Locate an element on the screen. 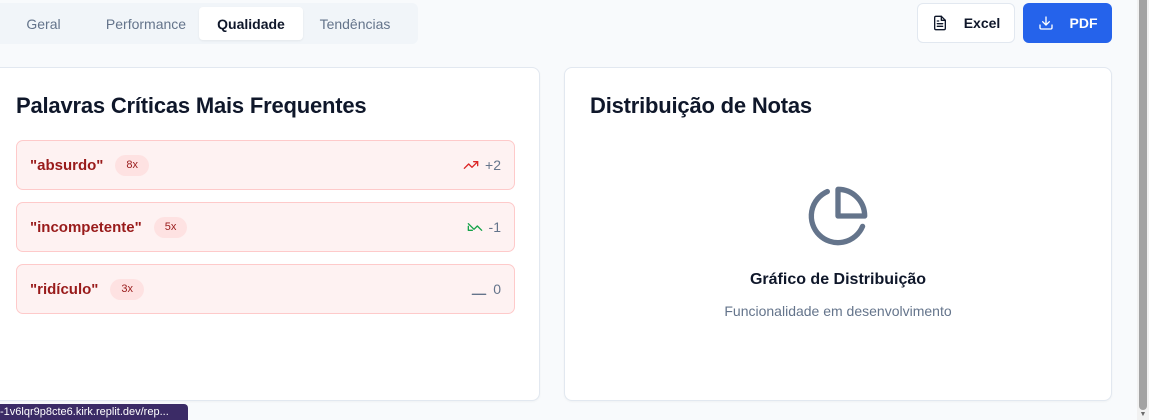  word-trend: 0 is located at coordinates (486, 289).